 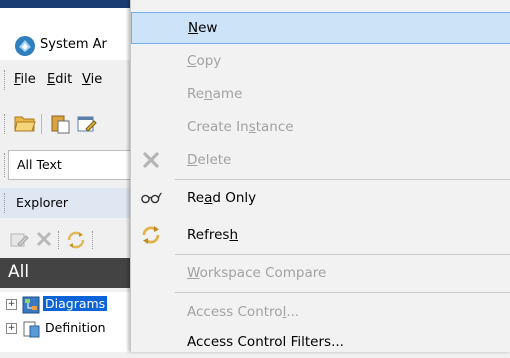 I want to click on all-label: All, so click(x=19, y=272).